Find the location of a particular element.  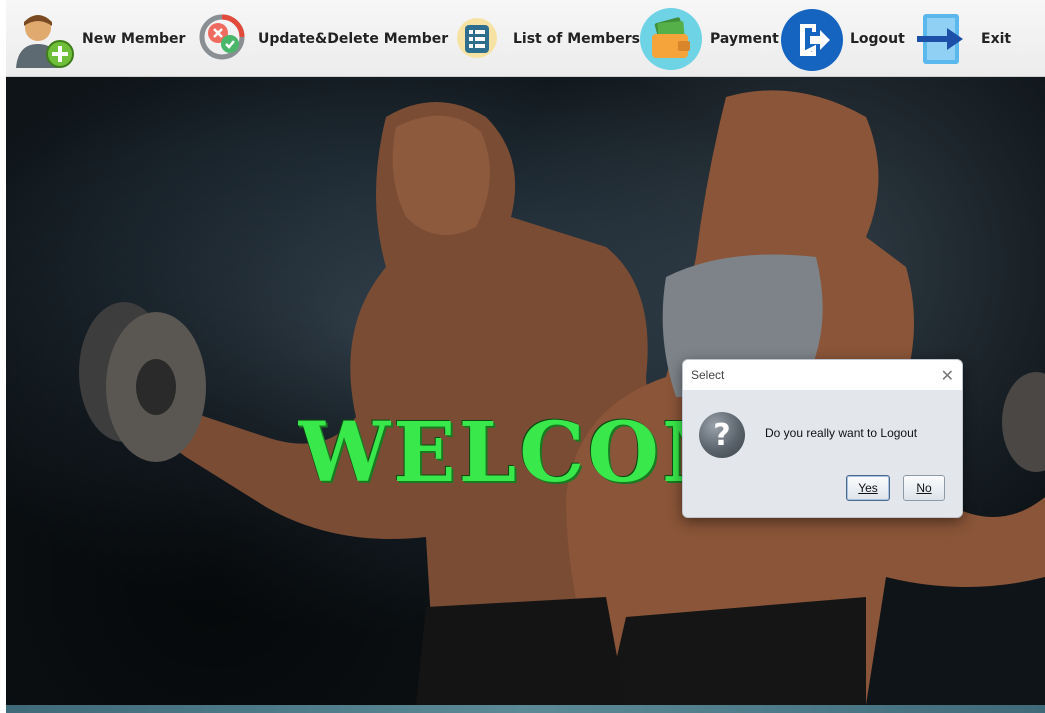

no-button: No is located at coordinates (924, 488).